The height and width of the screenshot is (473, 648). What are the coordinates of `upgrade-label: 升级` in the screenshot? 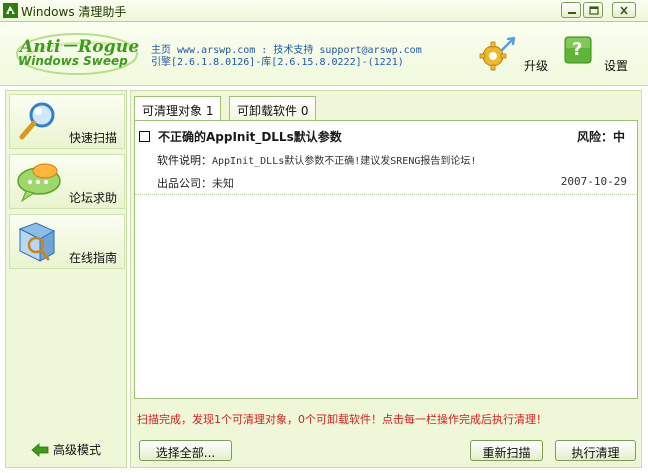 It's located at (536, 66).